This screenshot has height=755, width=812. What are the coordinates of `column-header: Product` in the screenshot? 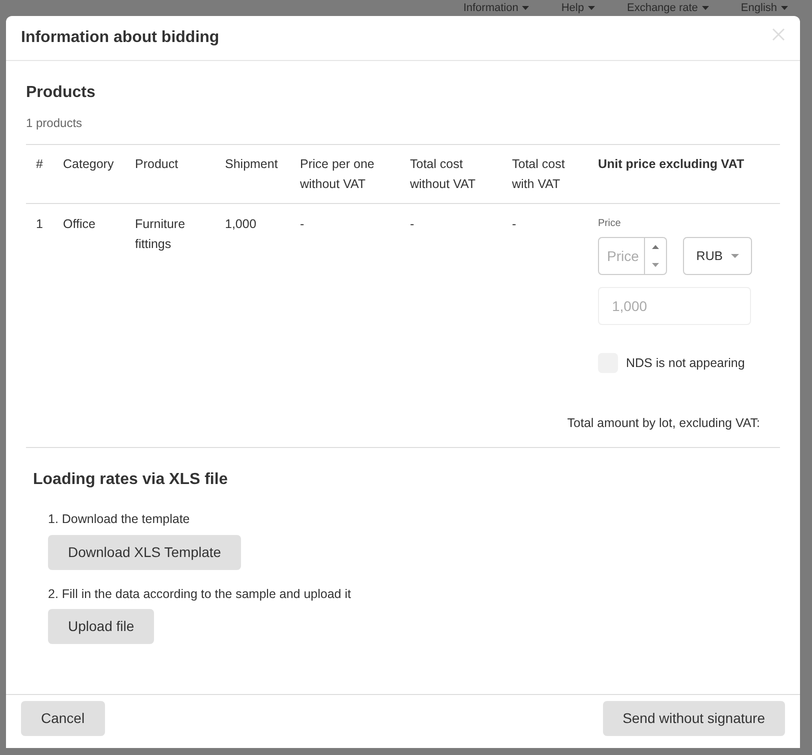 It's located at (156, 164).